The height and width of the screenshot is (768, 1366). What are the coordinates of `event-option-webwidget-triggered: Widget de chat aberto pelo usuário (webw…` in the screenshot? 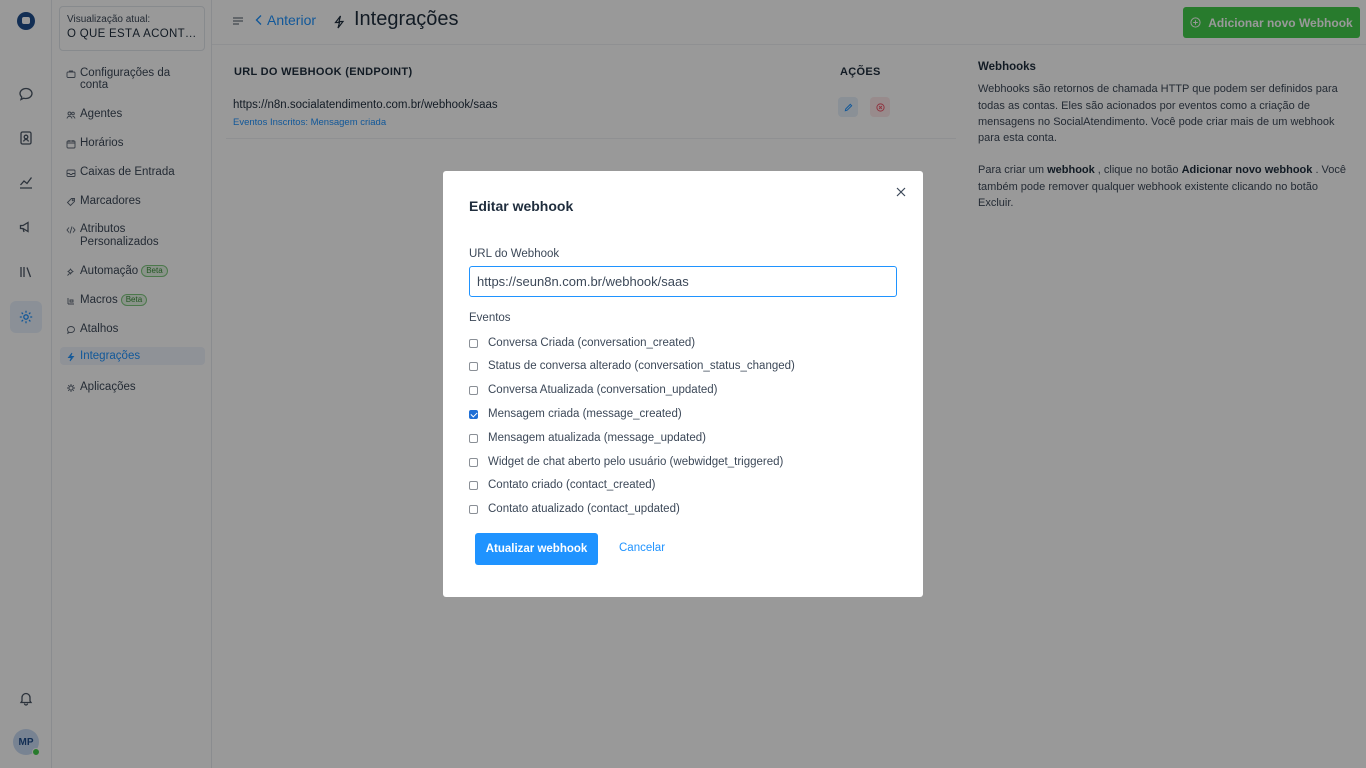 It's located at (626, 462).